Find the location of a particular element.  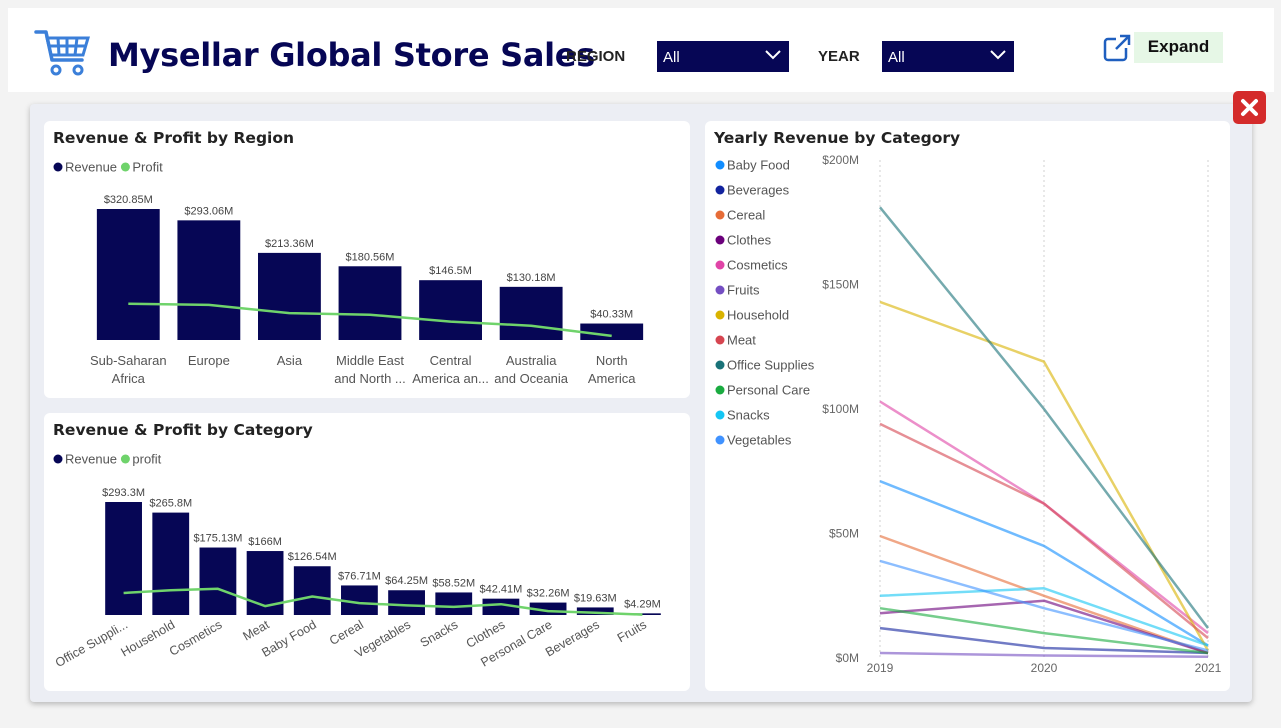

region-dropdown-value: All is located at coordinates (671, 57).